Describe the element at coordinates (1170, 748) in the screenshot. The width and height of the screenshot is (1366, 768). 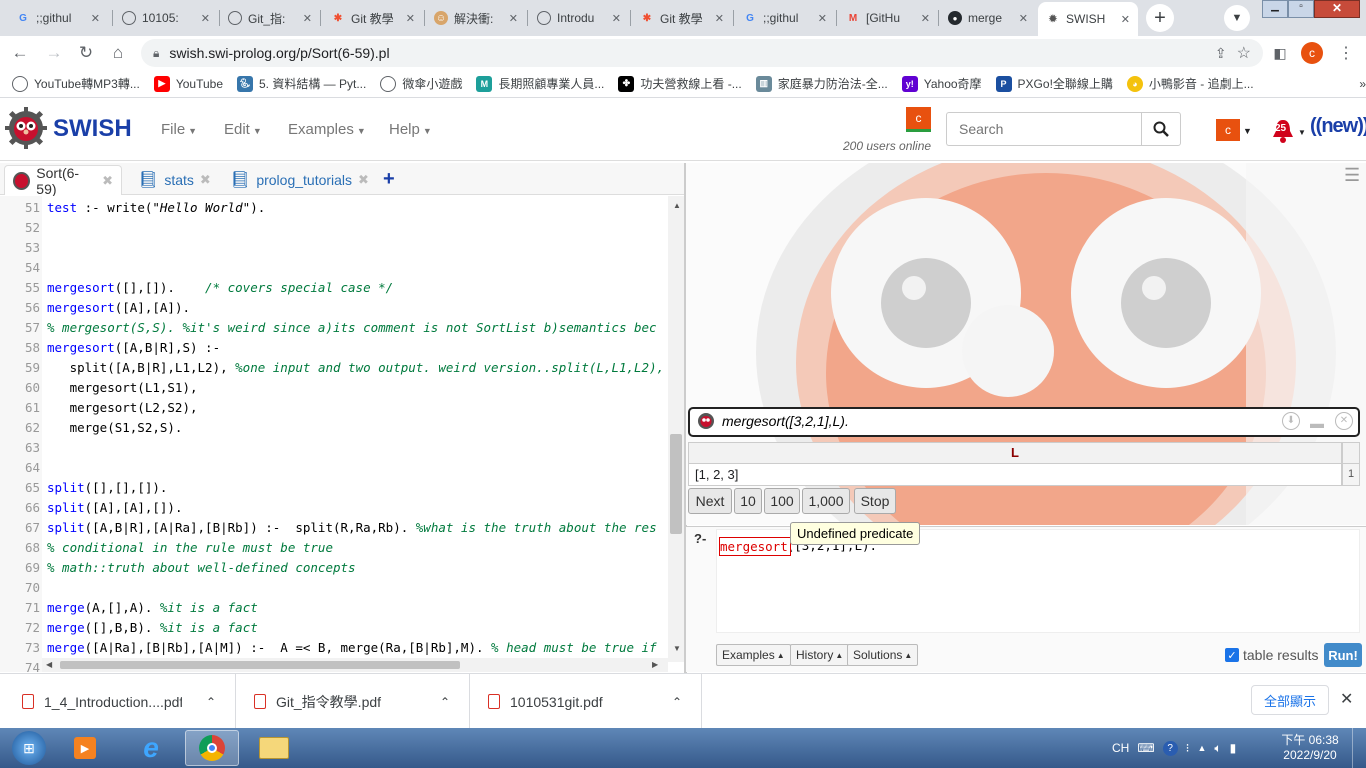
I see `help-icon: ?` at that location.